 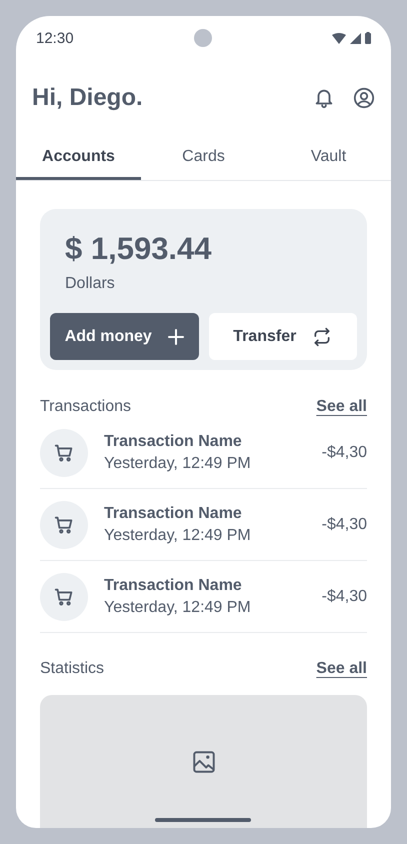 I want to click on notification-bell-icon, so click(x=324, y=98).